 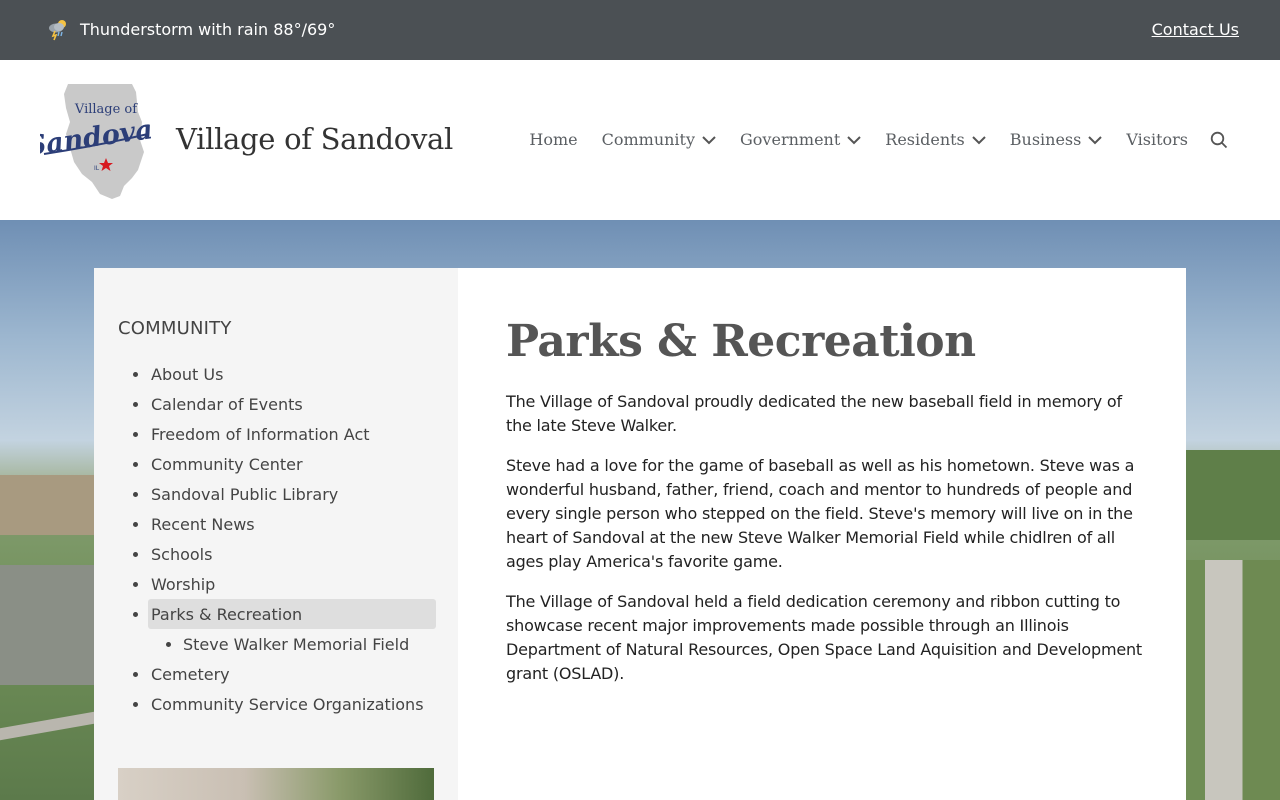 What do you see at coordinates (277, 374) in the screenshot?
I see `sidebar-item-about-us: About Us` at bounding box center [277, 374].